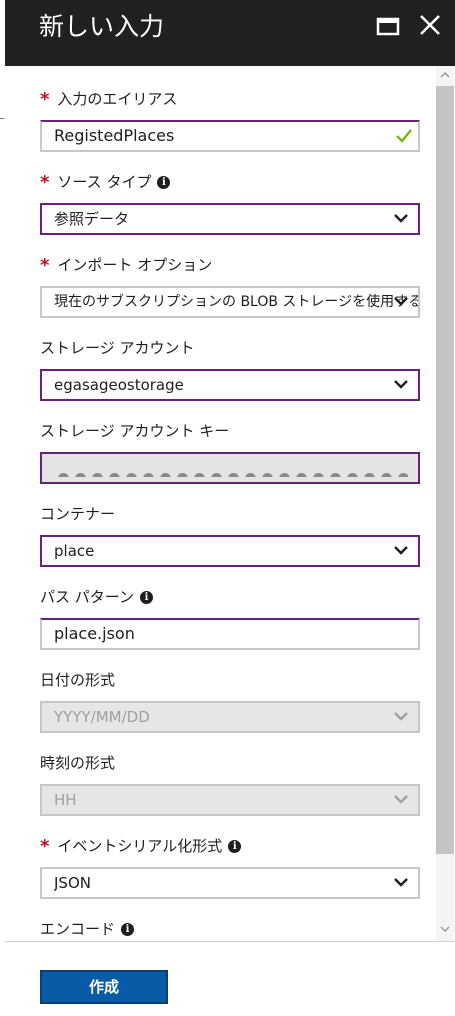  Describe the element at coordinates (230, 33) in the screenshot. I see `blade-header: 新しい入力` at that location.